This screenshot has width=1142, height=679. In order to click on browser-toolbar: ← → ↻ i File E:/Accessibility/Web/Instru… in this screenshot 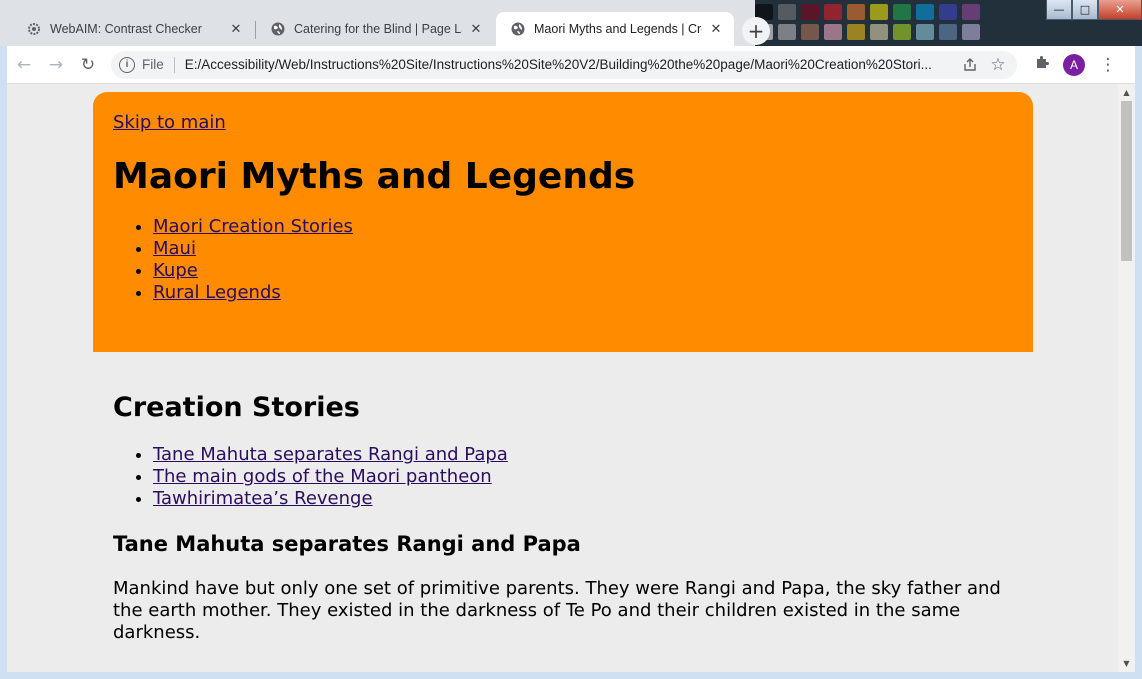, I will do `click(571, 65)`.